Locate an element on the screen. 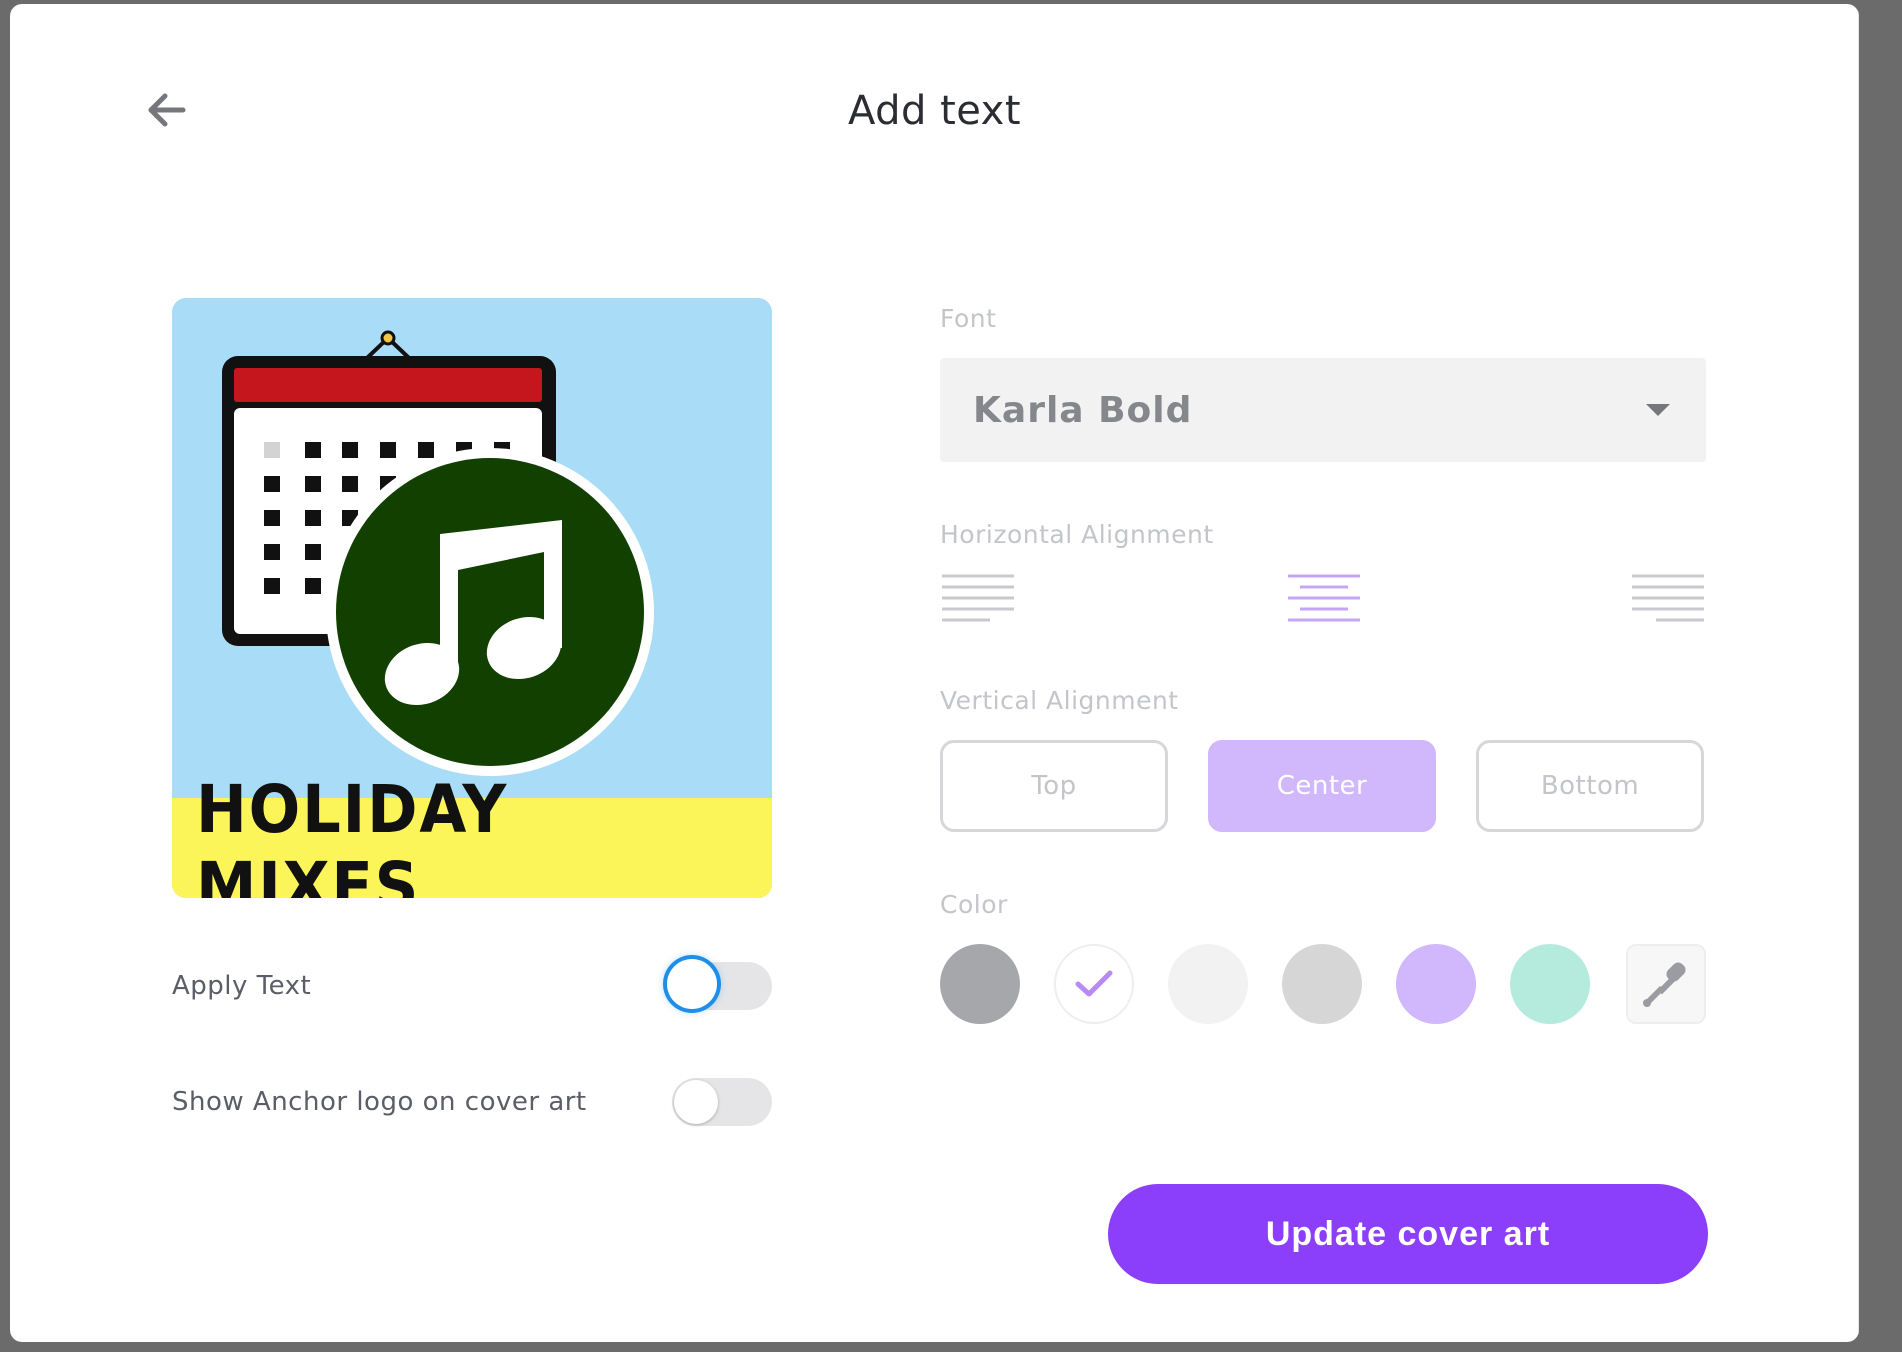 Image resolution: width=1902 pixels, height=1352 pixels. align-left-button is located at coordinates (978, 600).